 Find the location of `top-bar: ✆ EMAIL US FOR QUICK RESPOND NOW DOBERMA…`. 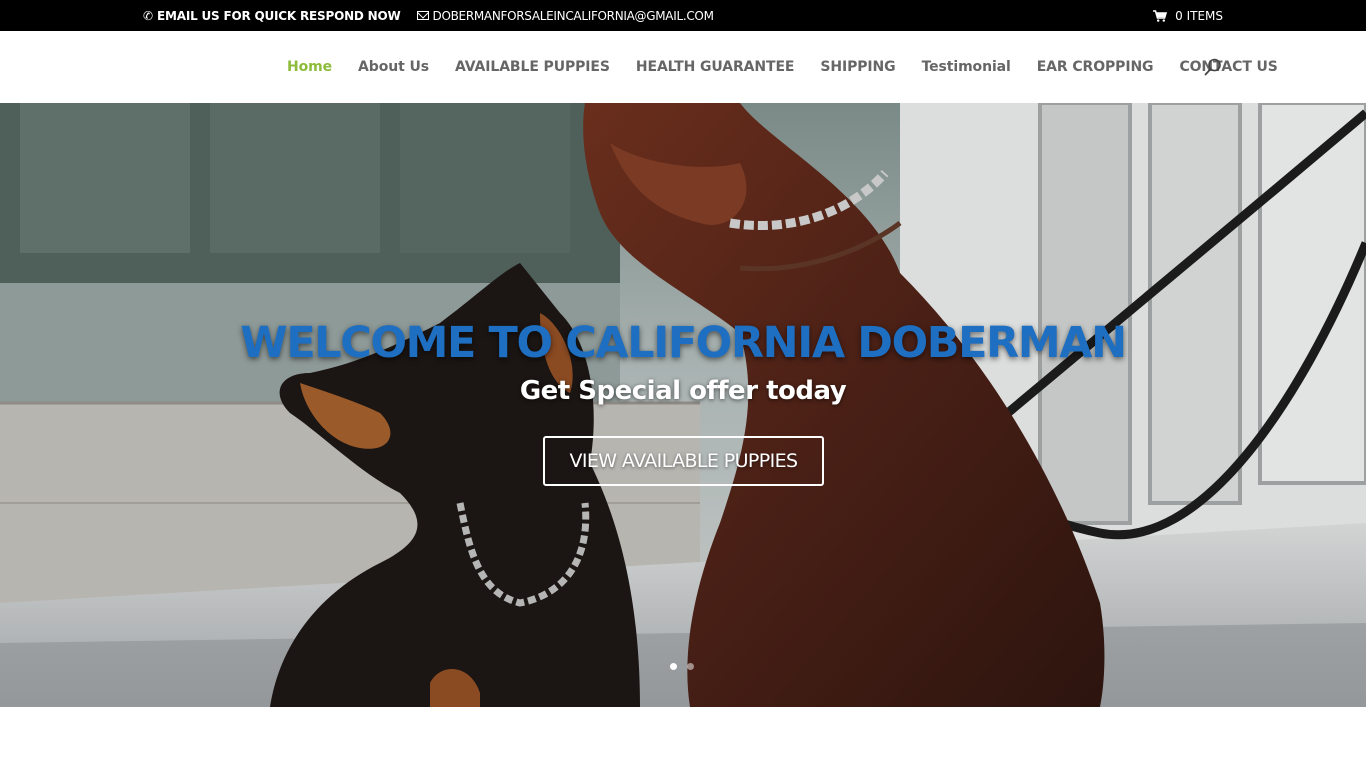

top-bar: ✆ EMAIL US FOR QUICK RESPOND NOW DOBERMA… is located at coordinates (683, 15).